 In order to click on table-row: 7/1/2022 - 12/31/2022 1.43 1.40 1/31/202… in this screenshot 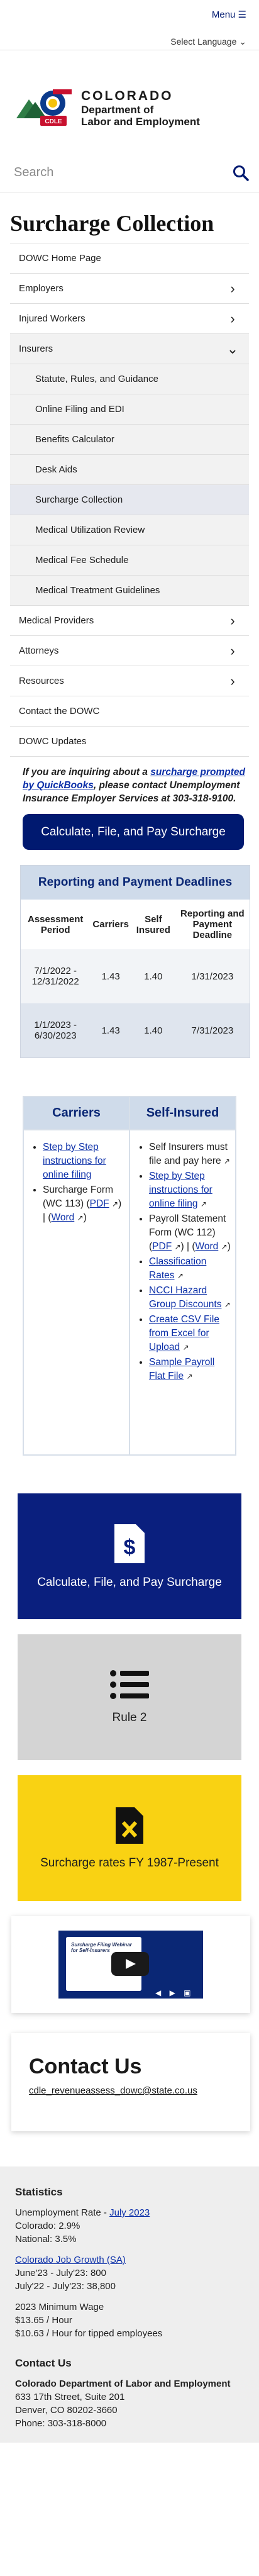, I will do `click(135, 976)`.